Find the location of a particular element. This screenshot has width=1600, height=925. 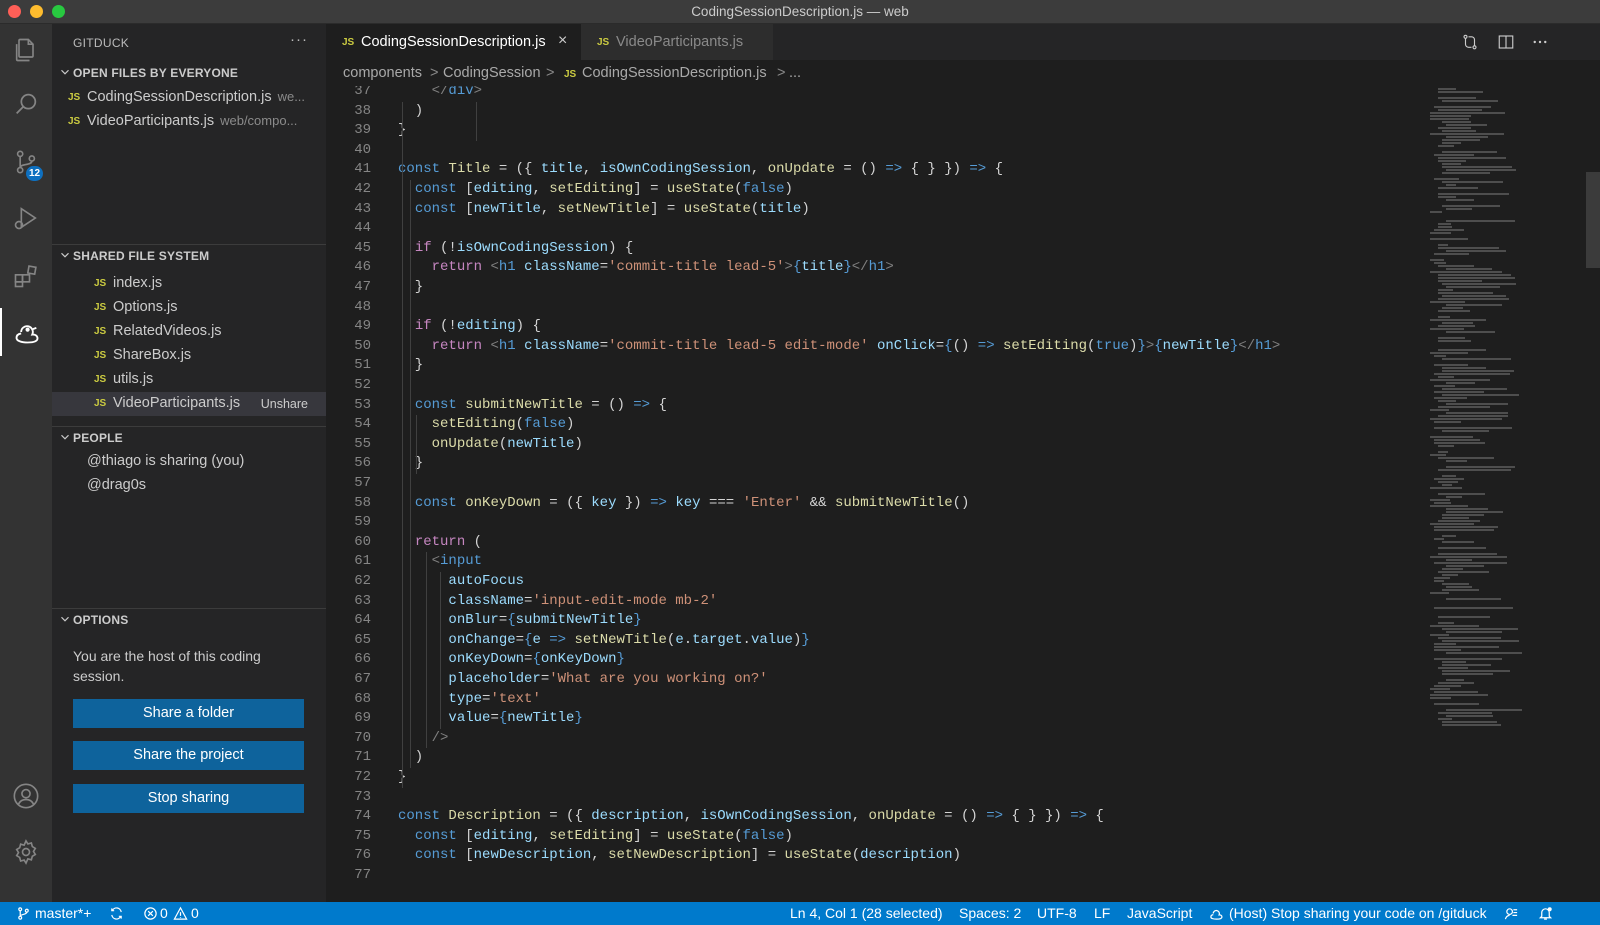

code-line: 71 ) is located at coordinates (876, 758).